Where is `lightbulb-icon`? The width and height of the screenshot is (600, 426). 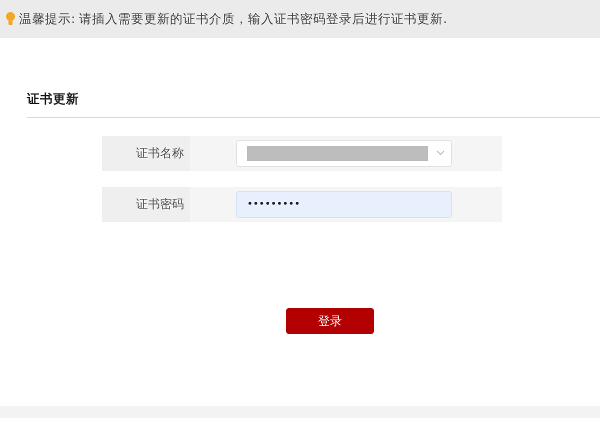
lightbulb-icon is located at coordinates (10, 19).